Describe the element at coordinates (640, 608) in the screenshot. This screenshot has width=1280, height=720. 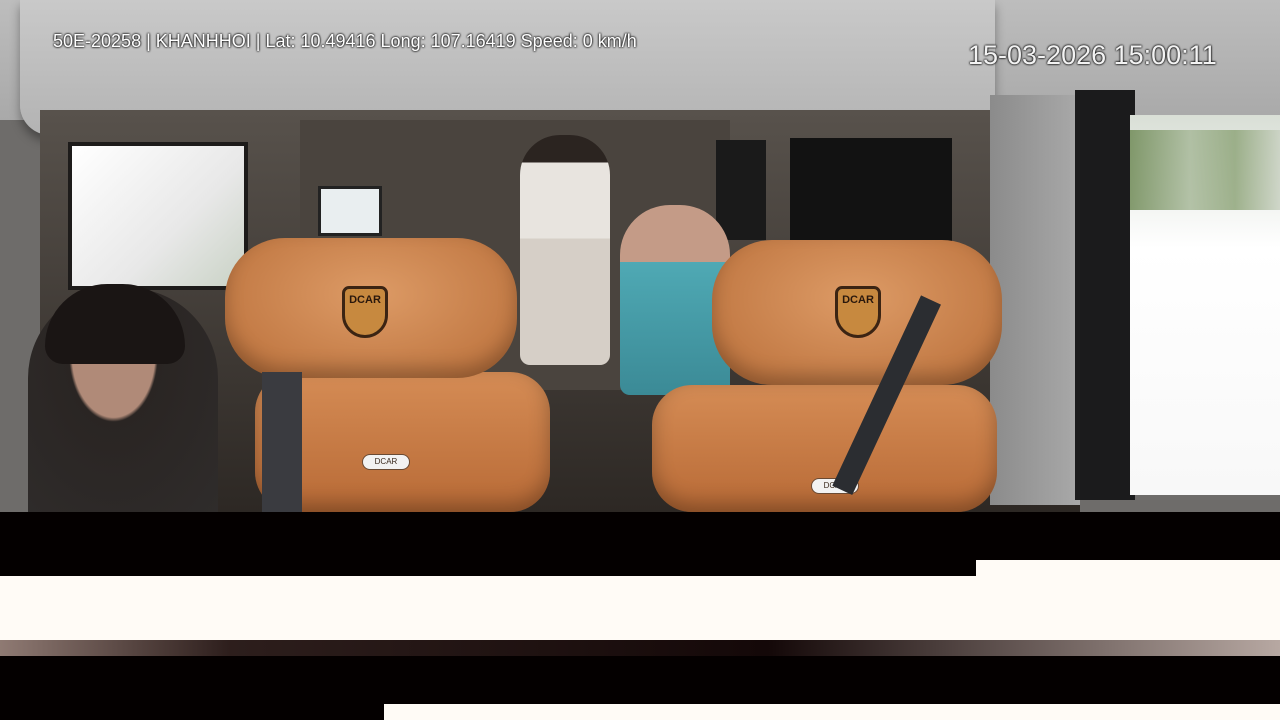
I see `video-artifact-band` at that location.